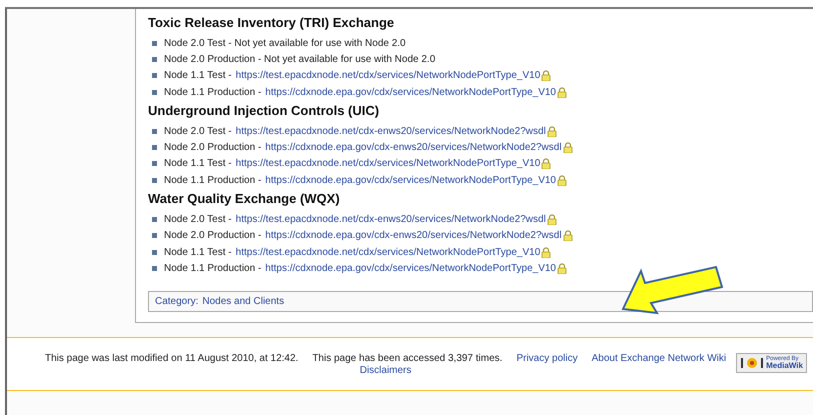 This screenshot has height=415, width=813. Describe the element at coordinates (272, 22) in the screenshot. I see `section-heading: Toxic Release Inventory (TRI) Exchange` at that location.